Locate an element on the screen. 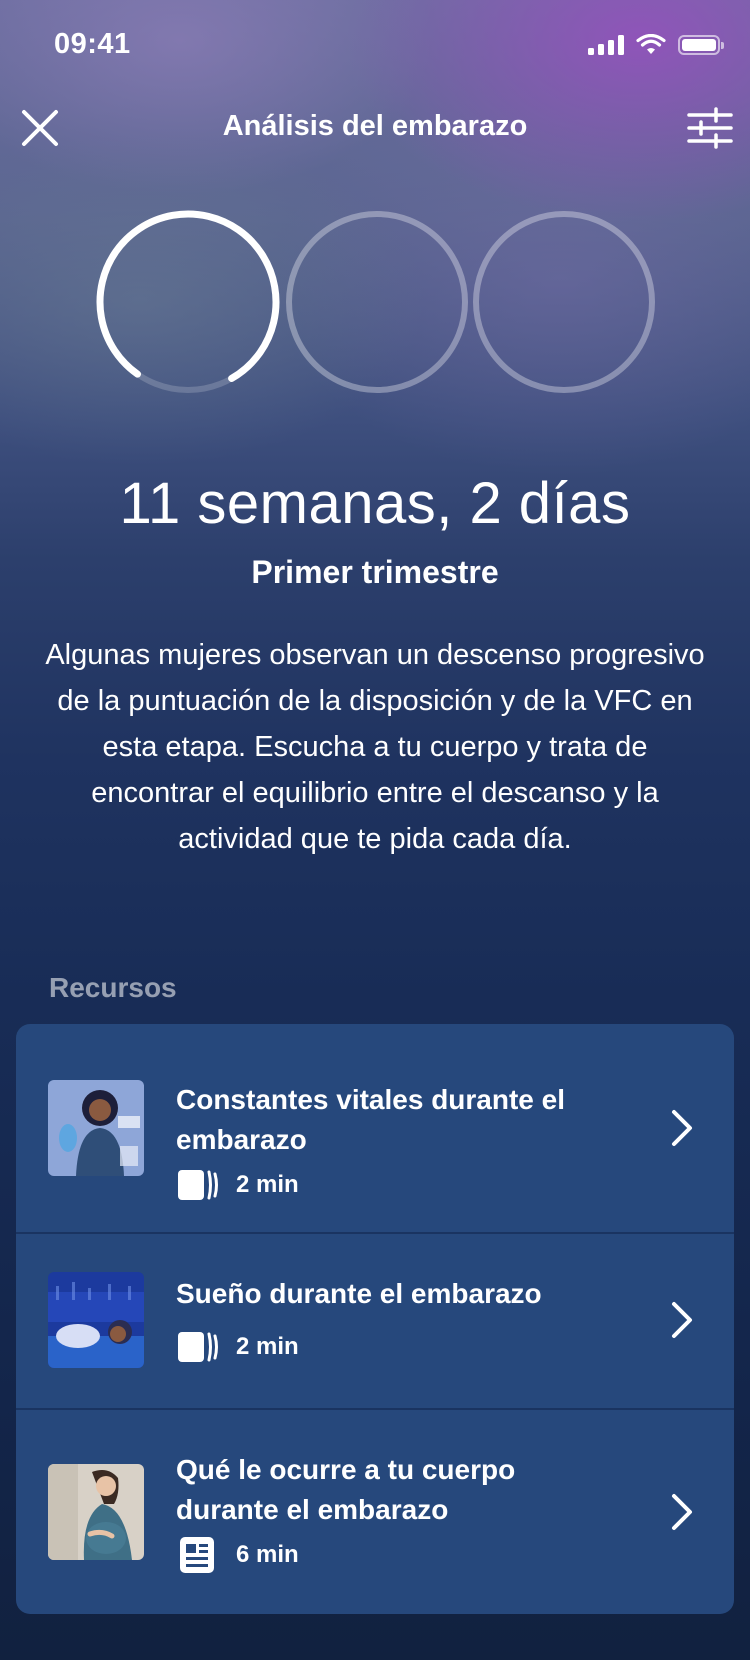 This screenshot has height=1660, width=750. trimester-label: Primer trimestre is located at coordinates (375, 572).